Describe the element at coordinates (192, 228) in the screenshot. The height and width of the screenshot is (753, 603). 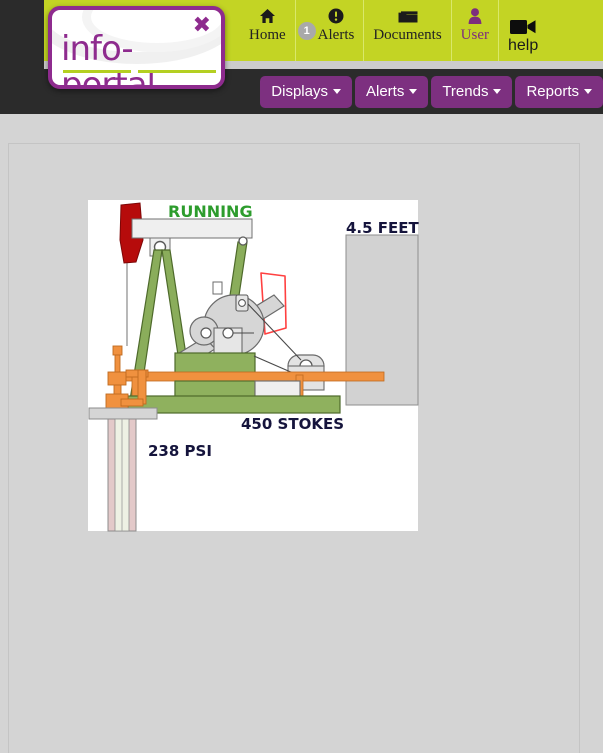
I see `walking-beam` at that location.